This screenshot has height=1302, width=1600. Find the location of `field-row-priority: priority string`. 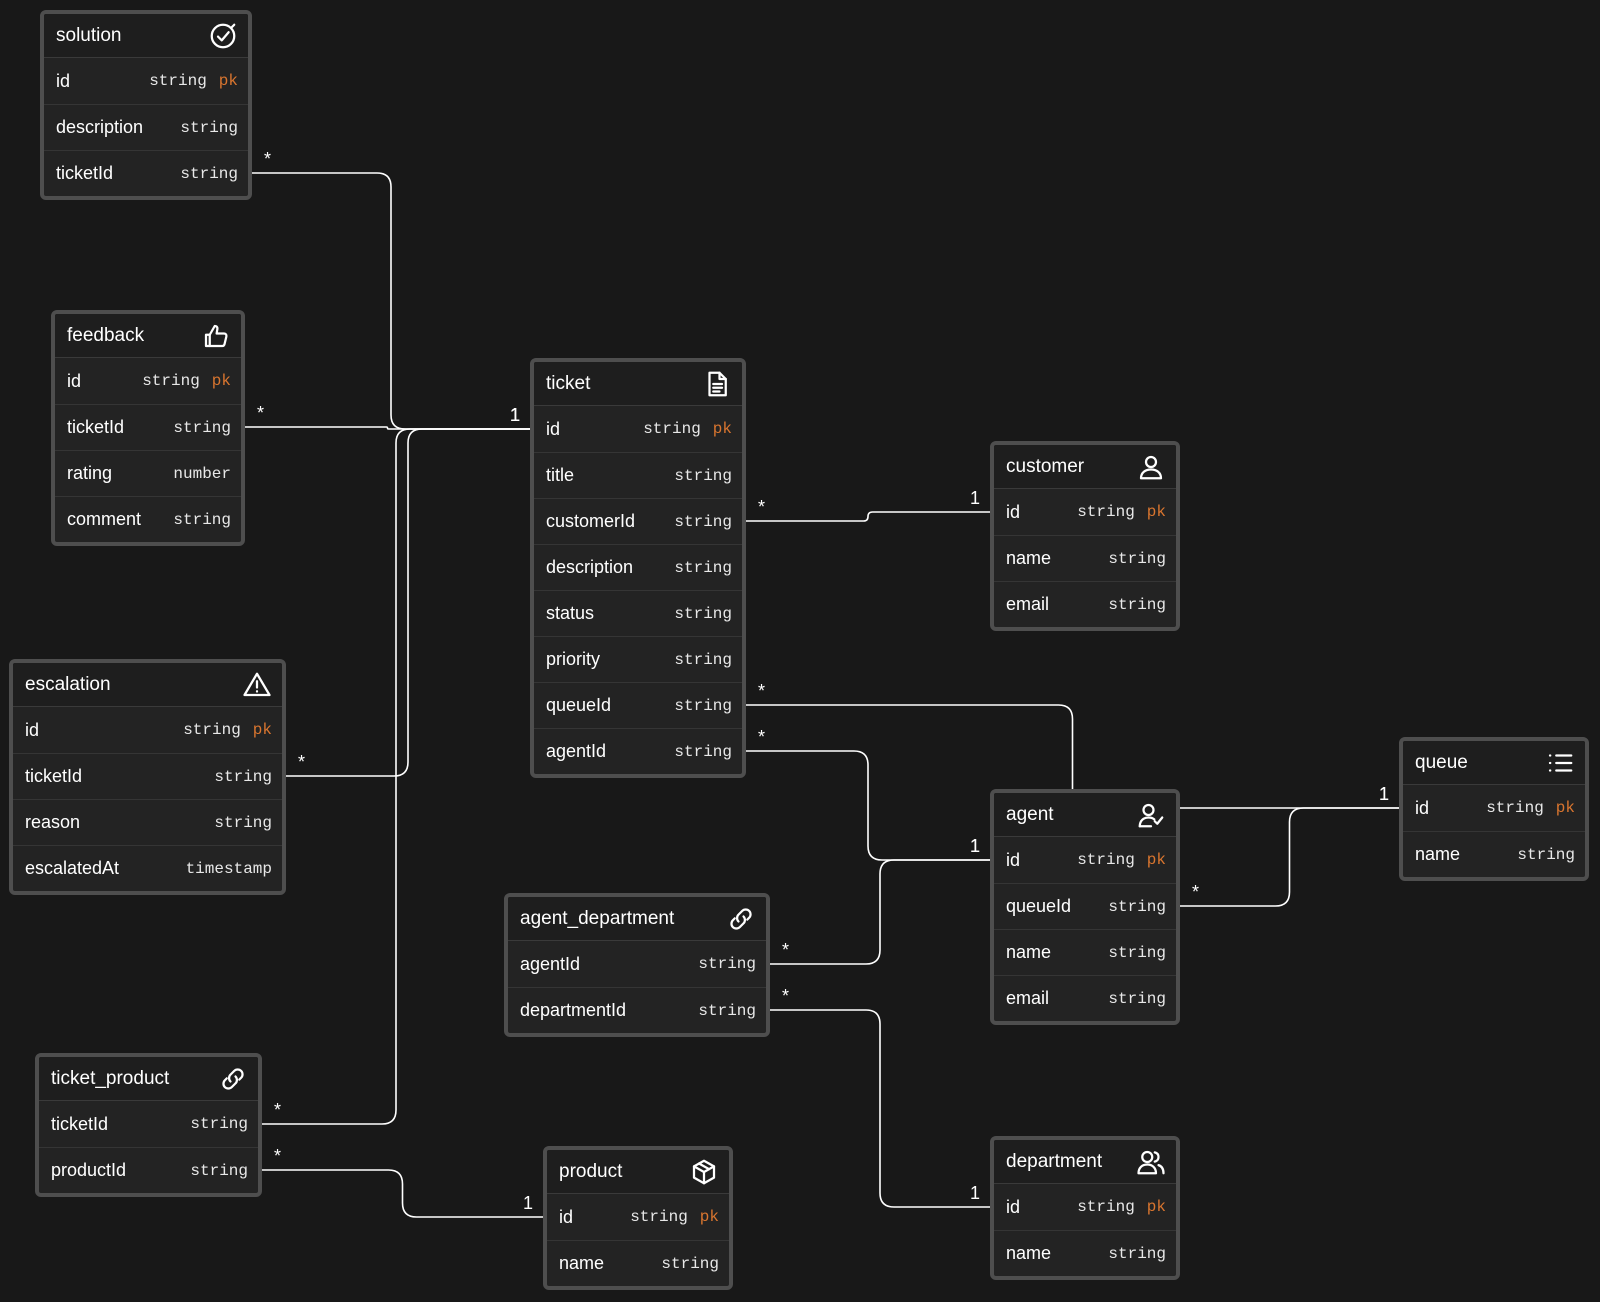

field-row-priority: priority string is located at coordinates (638, 659).